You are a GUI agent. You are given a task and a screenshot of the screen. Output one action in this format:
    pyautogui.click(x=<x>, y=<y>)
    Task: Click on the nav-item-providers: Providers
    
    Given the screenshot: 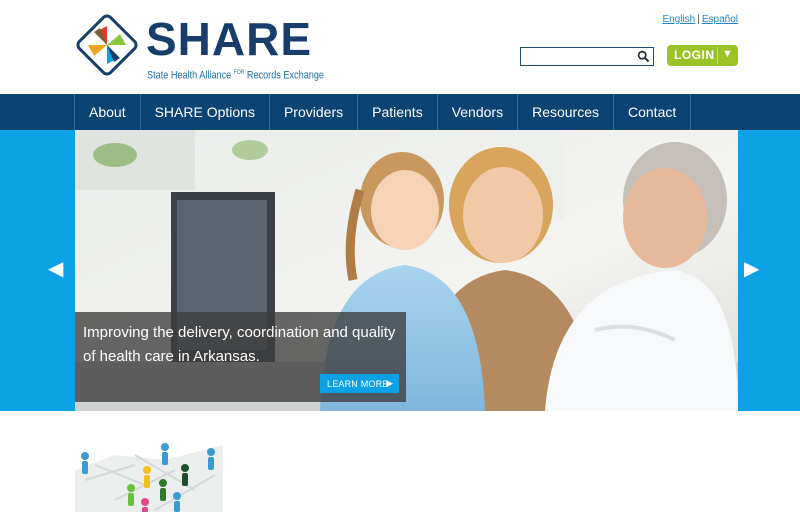 What is the action you would take?
    pyautogui.click(x=314, y=112)
    